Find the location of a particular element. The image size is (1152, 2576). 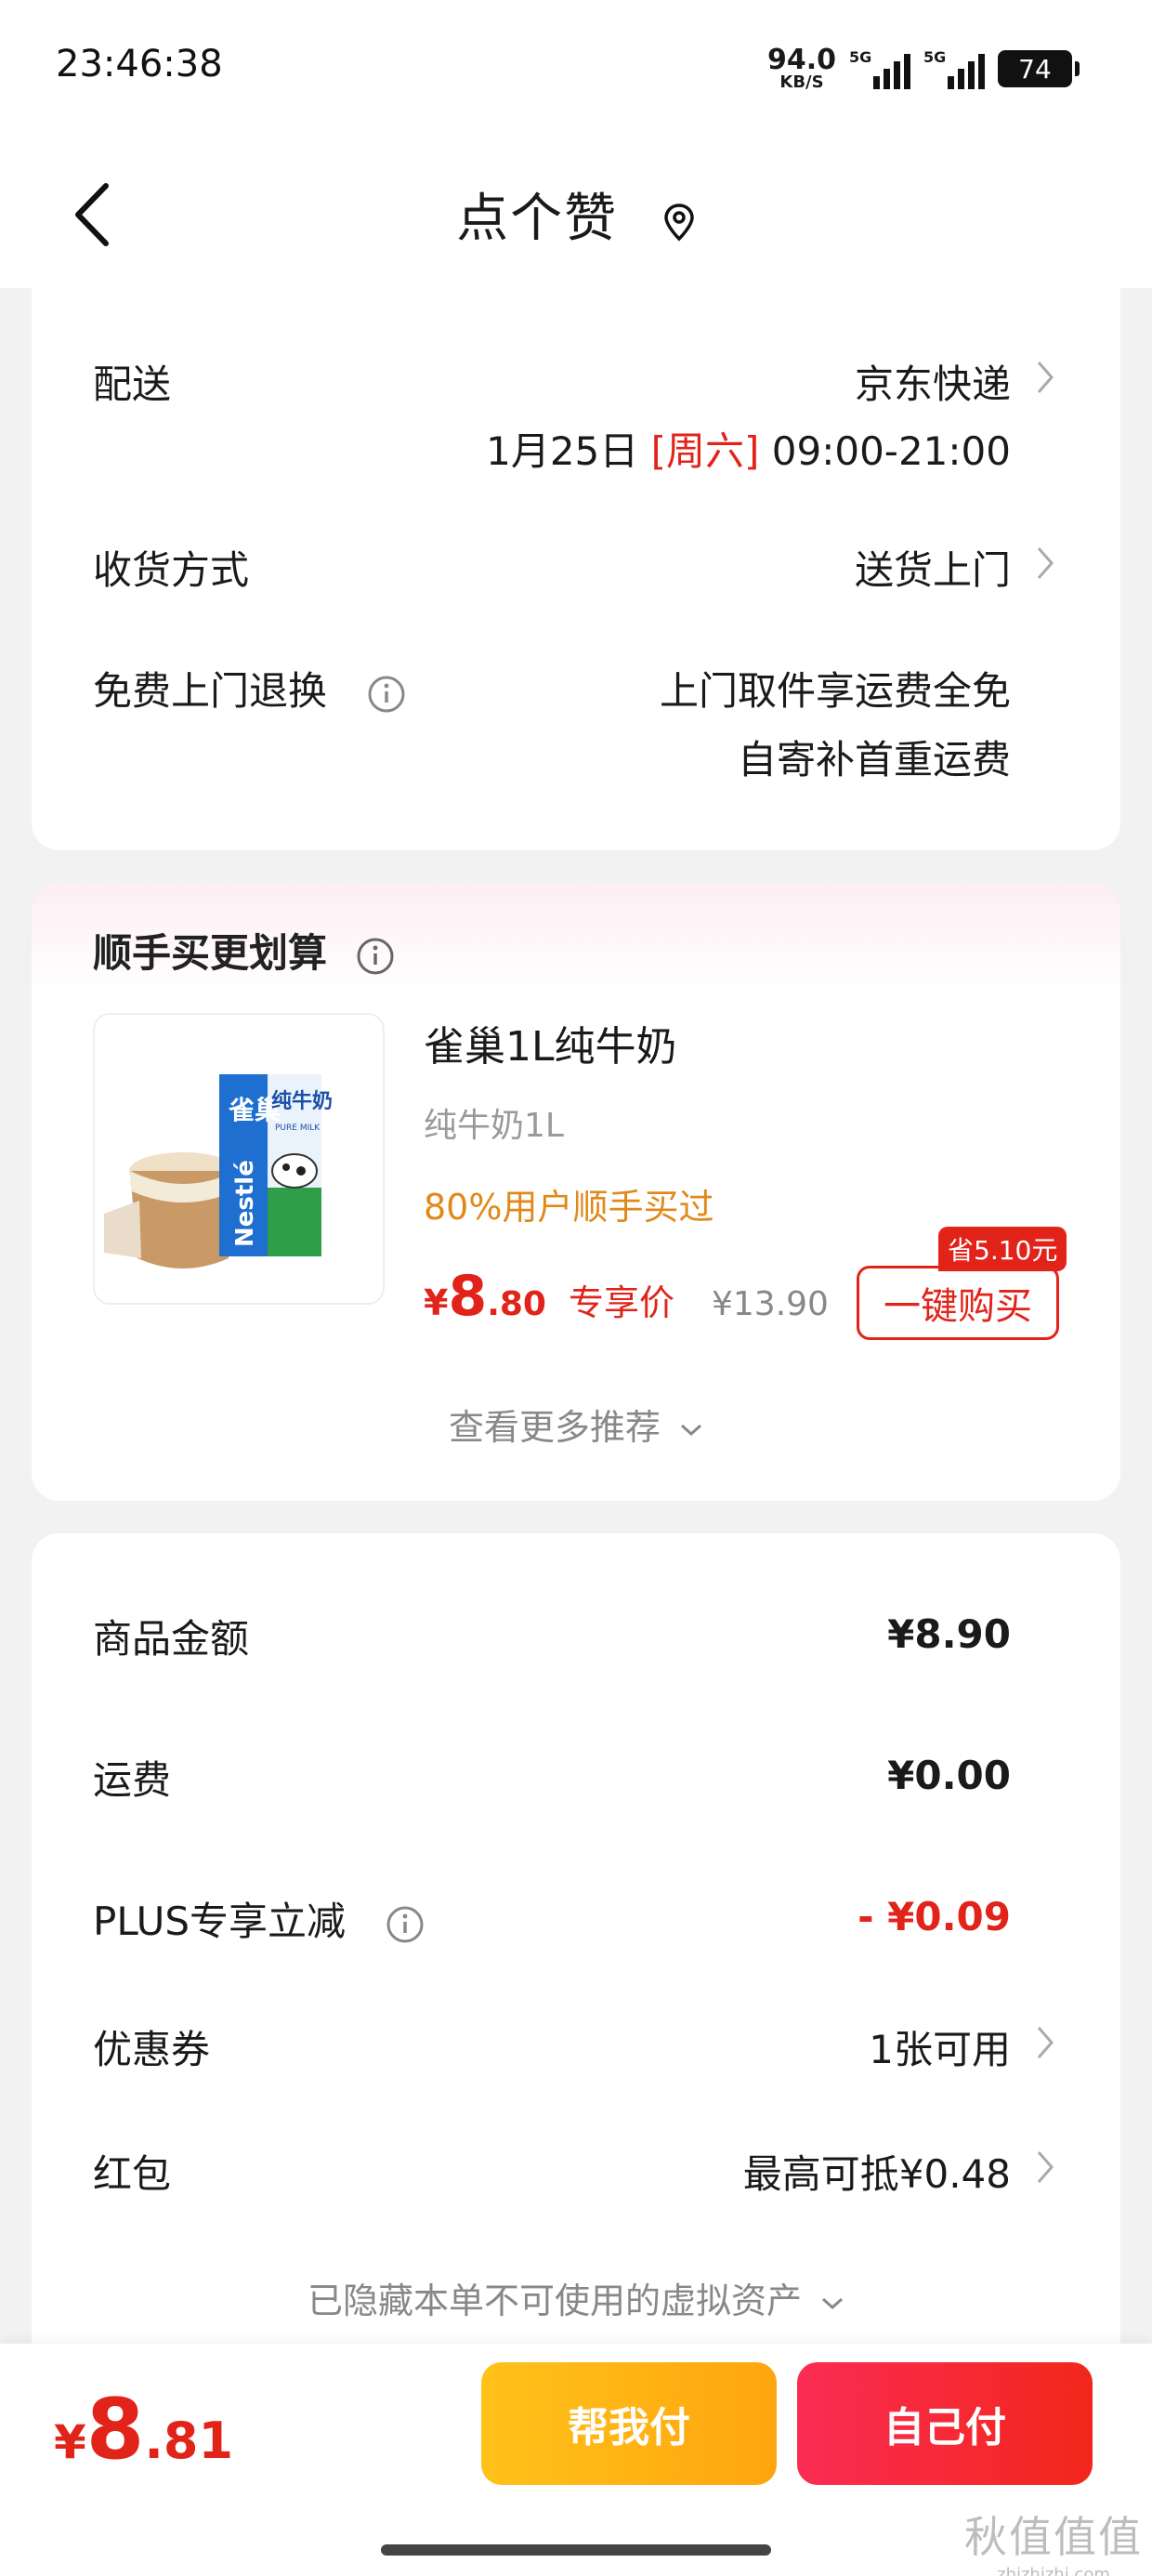

hidden-assets-toggle: 已隐藏本单不可使用的虚拟资产 is located at coordinates (576, 2297).